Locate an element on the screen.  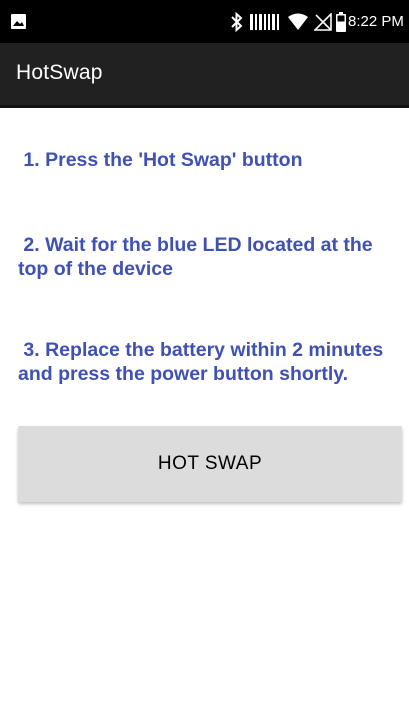
battery-icon is located at coordinates (341, 22).